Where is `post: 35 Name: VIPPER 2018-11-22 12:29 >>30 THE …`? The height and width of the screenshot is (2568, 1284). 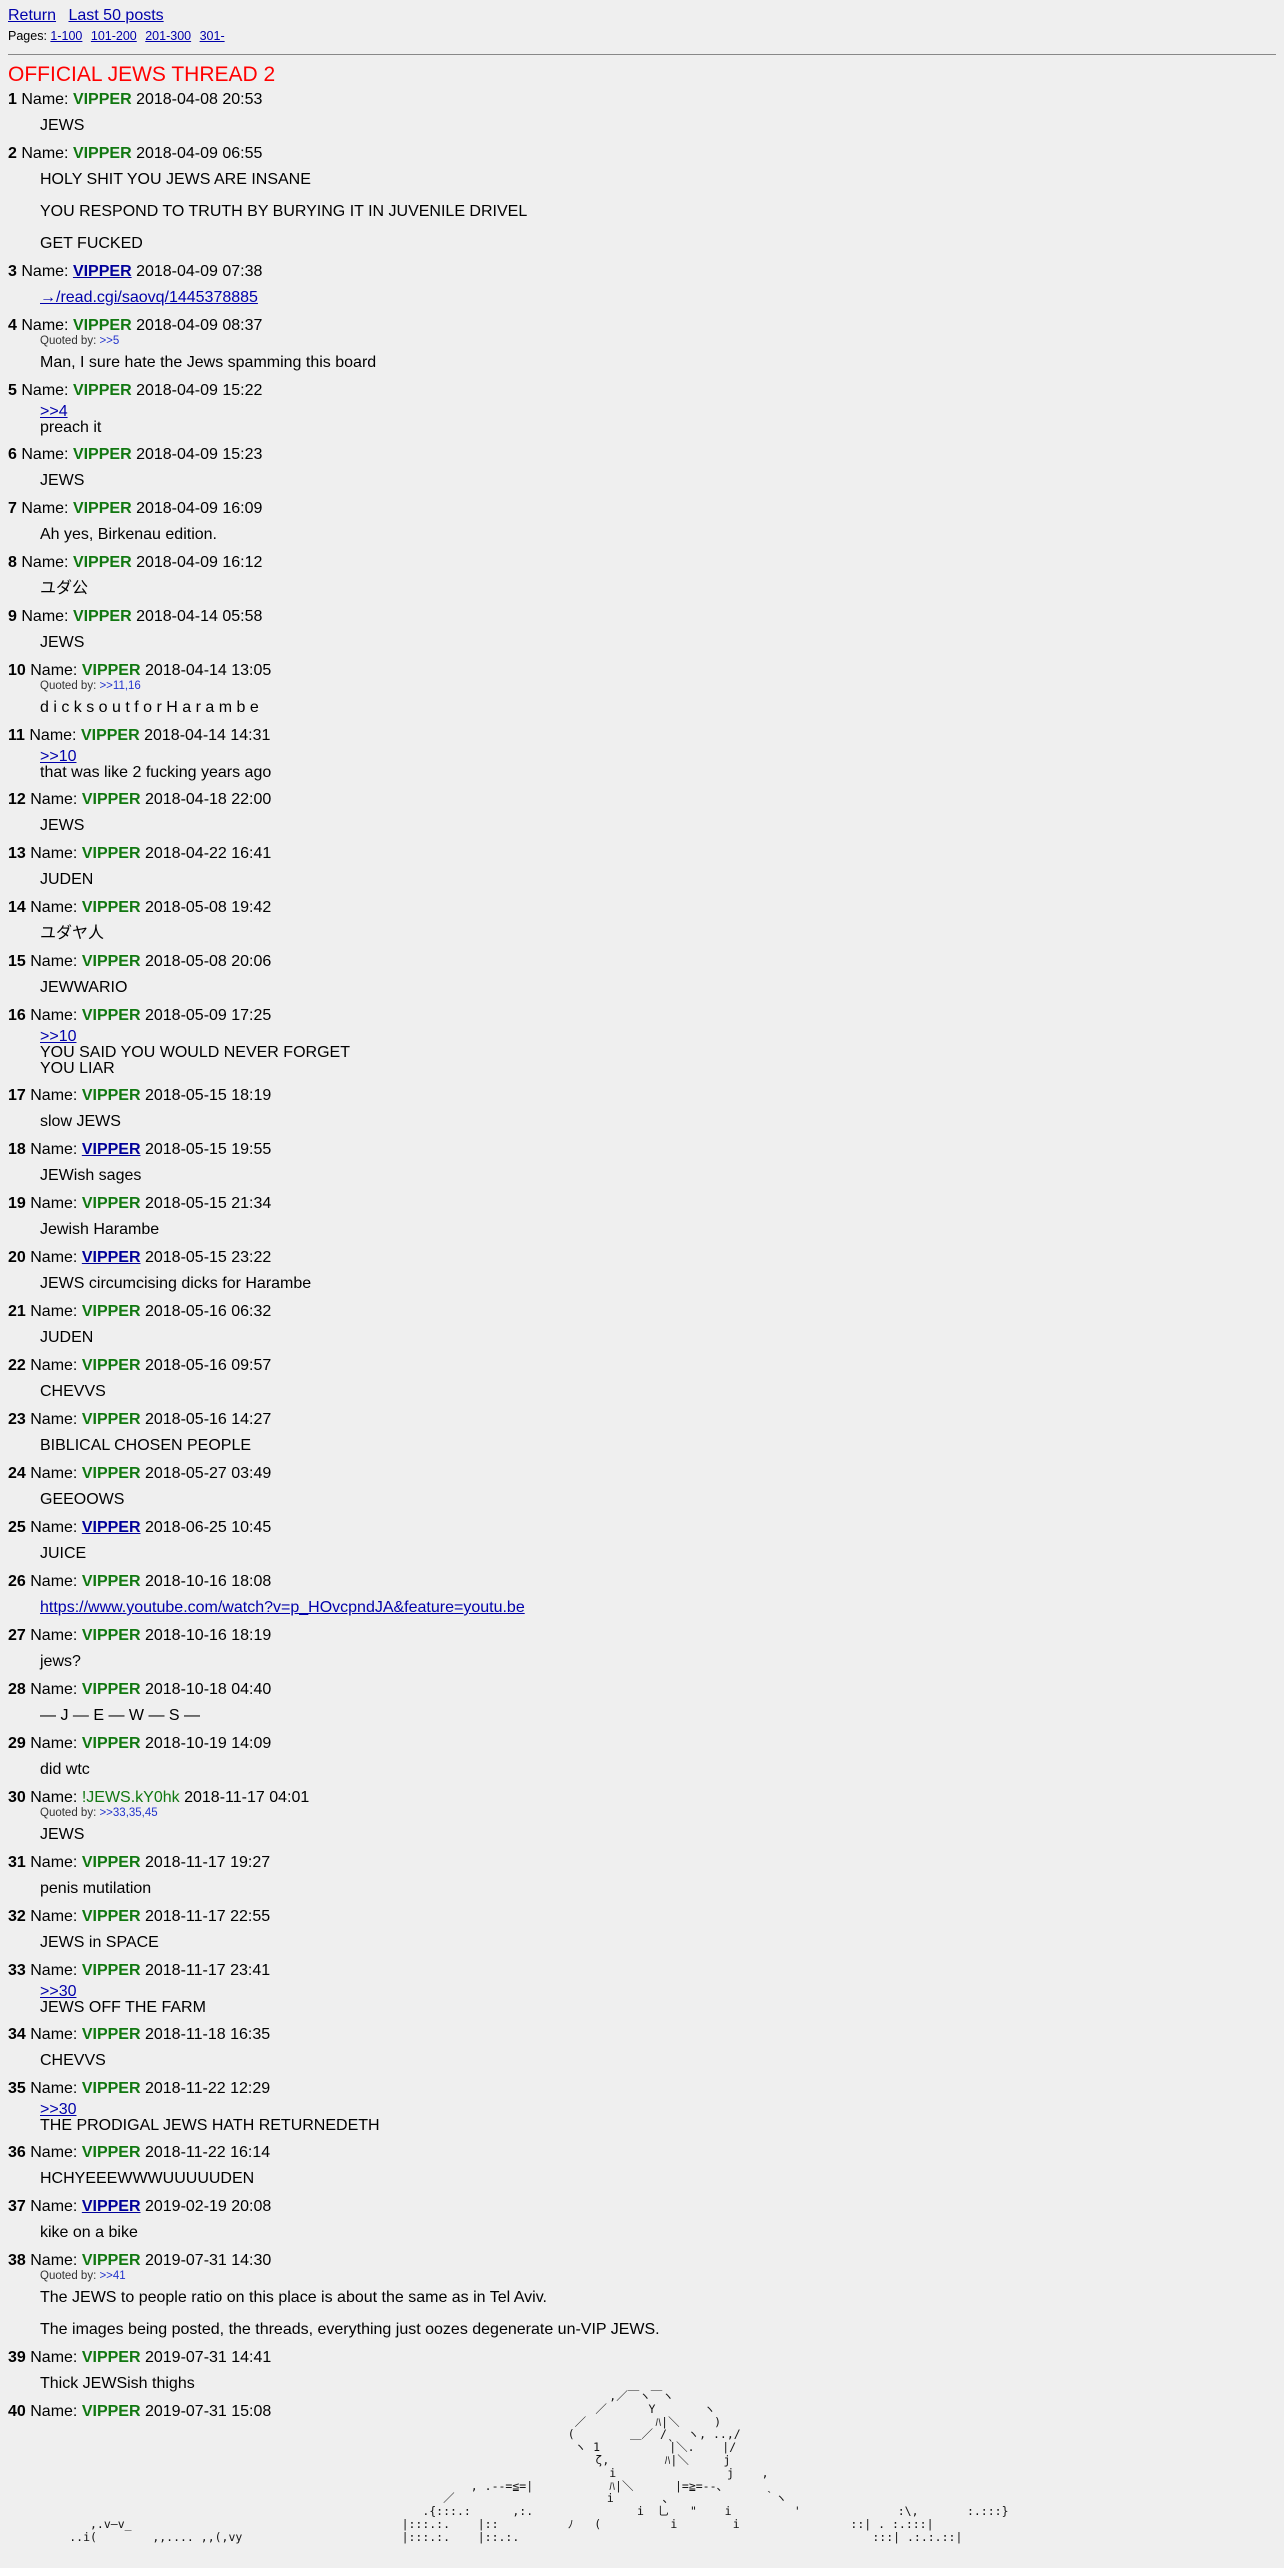 post: 35 Name: VIPPER 2018-11-22 12:29 >>30 THE … is located at coordinates (642, 2110).